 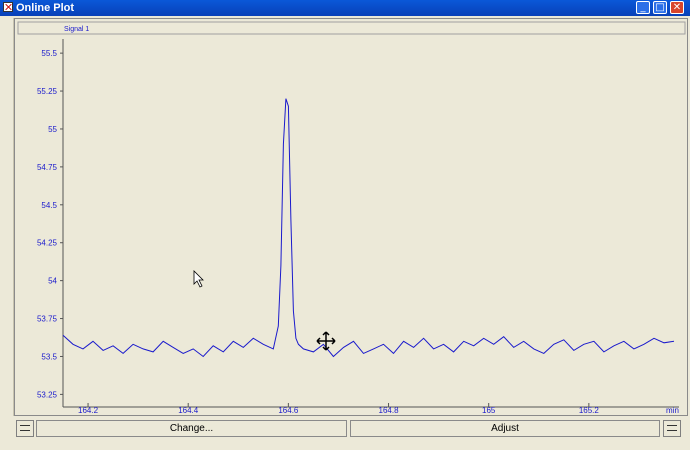 I want to click on signal-header, so click(x=351, y=28).